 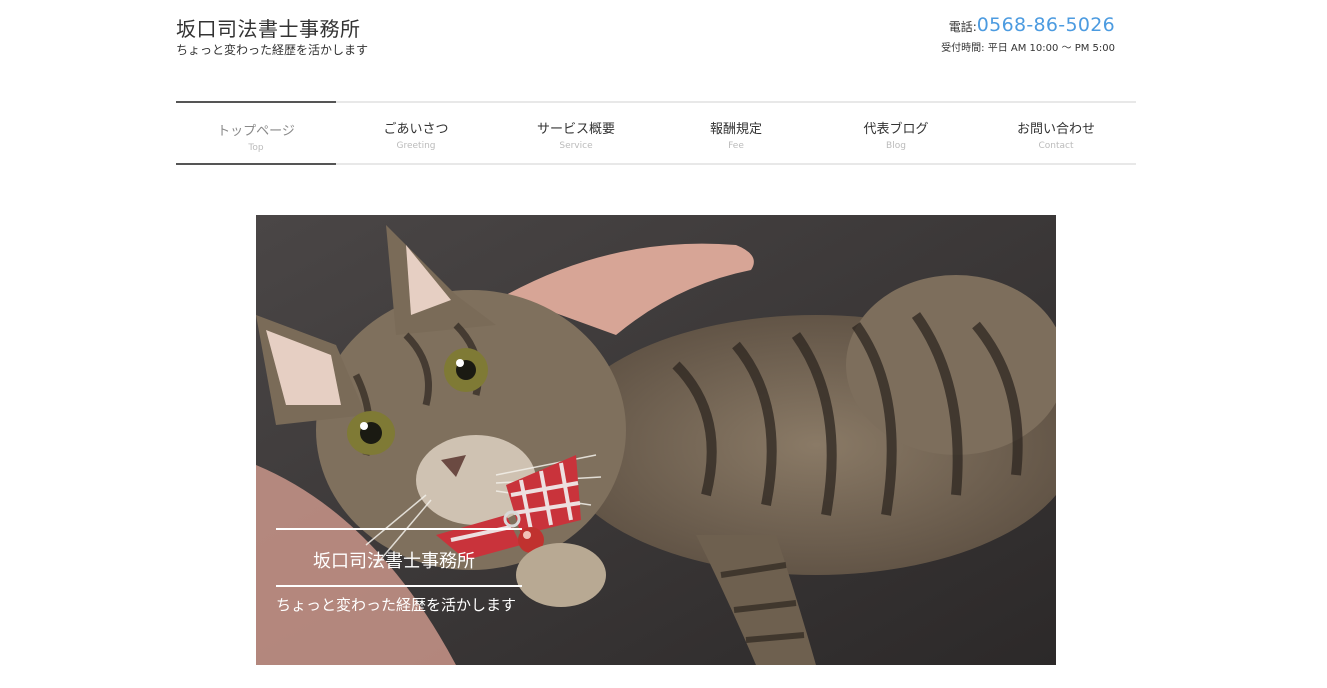 I want to click on nav-item-sublabel: Fee, so click(x=736, y=146).